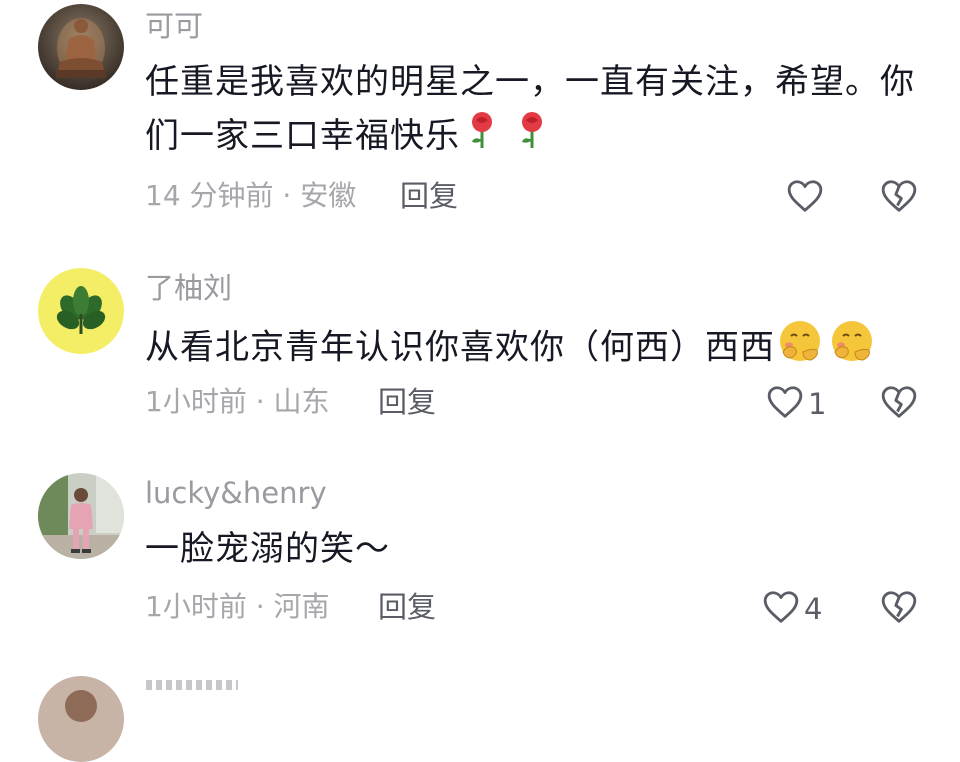  I want to click on comment-text: 任重是我喜欢的明星之一，一直有关注，希望。你们一家三口幸福快乐, so click(537, 110).